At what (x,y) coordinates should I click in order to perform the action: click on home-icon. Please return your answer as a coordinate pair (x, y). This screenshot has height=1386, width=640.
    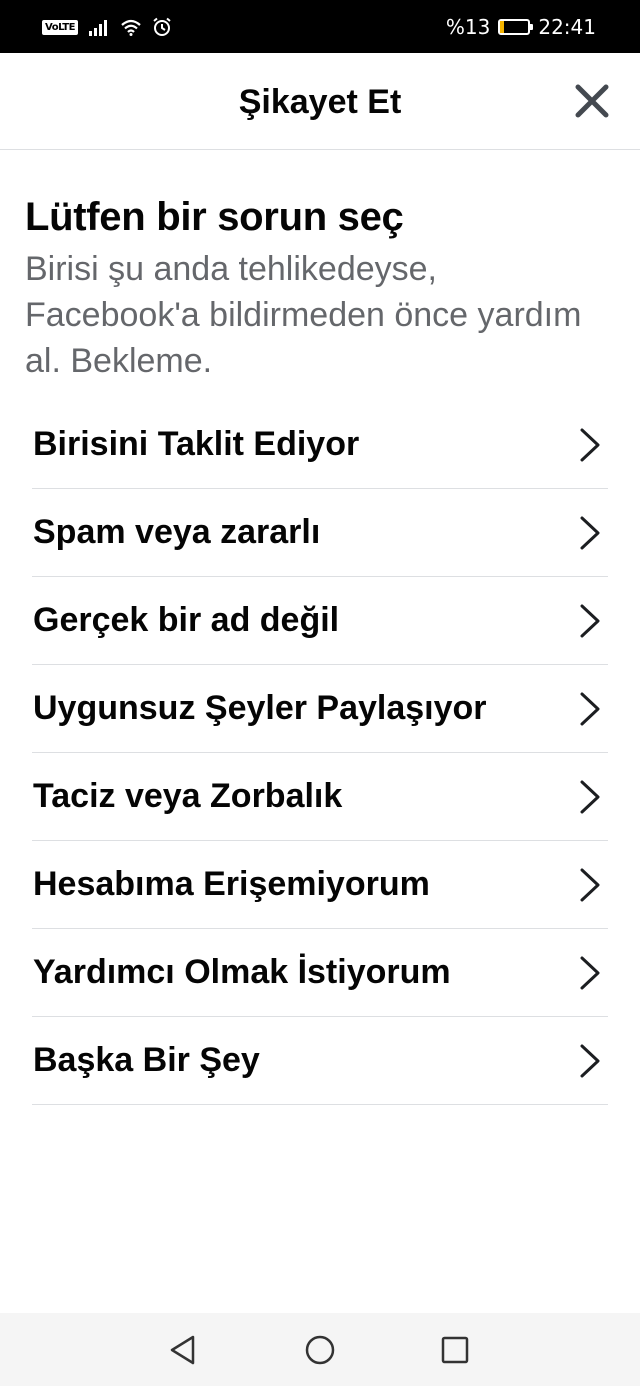
    Looking at the image, I should click on (320, 1350).